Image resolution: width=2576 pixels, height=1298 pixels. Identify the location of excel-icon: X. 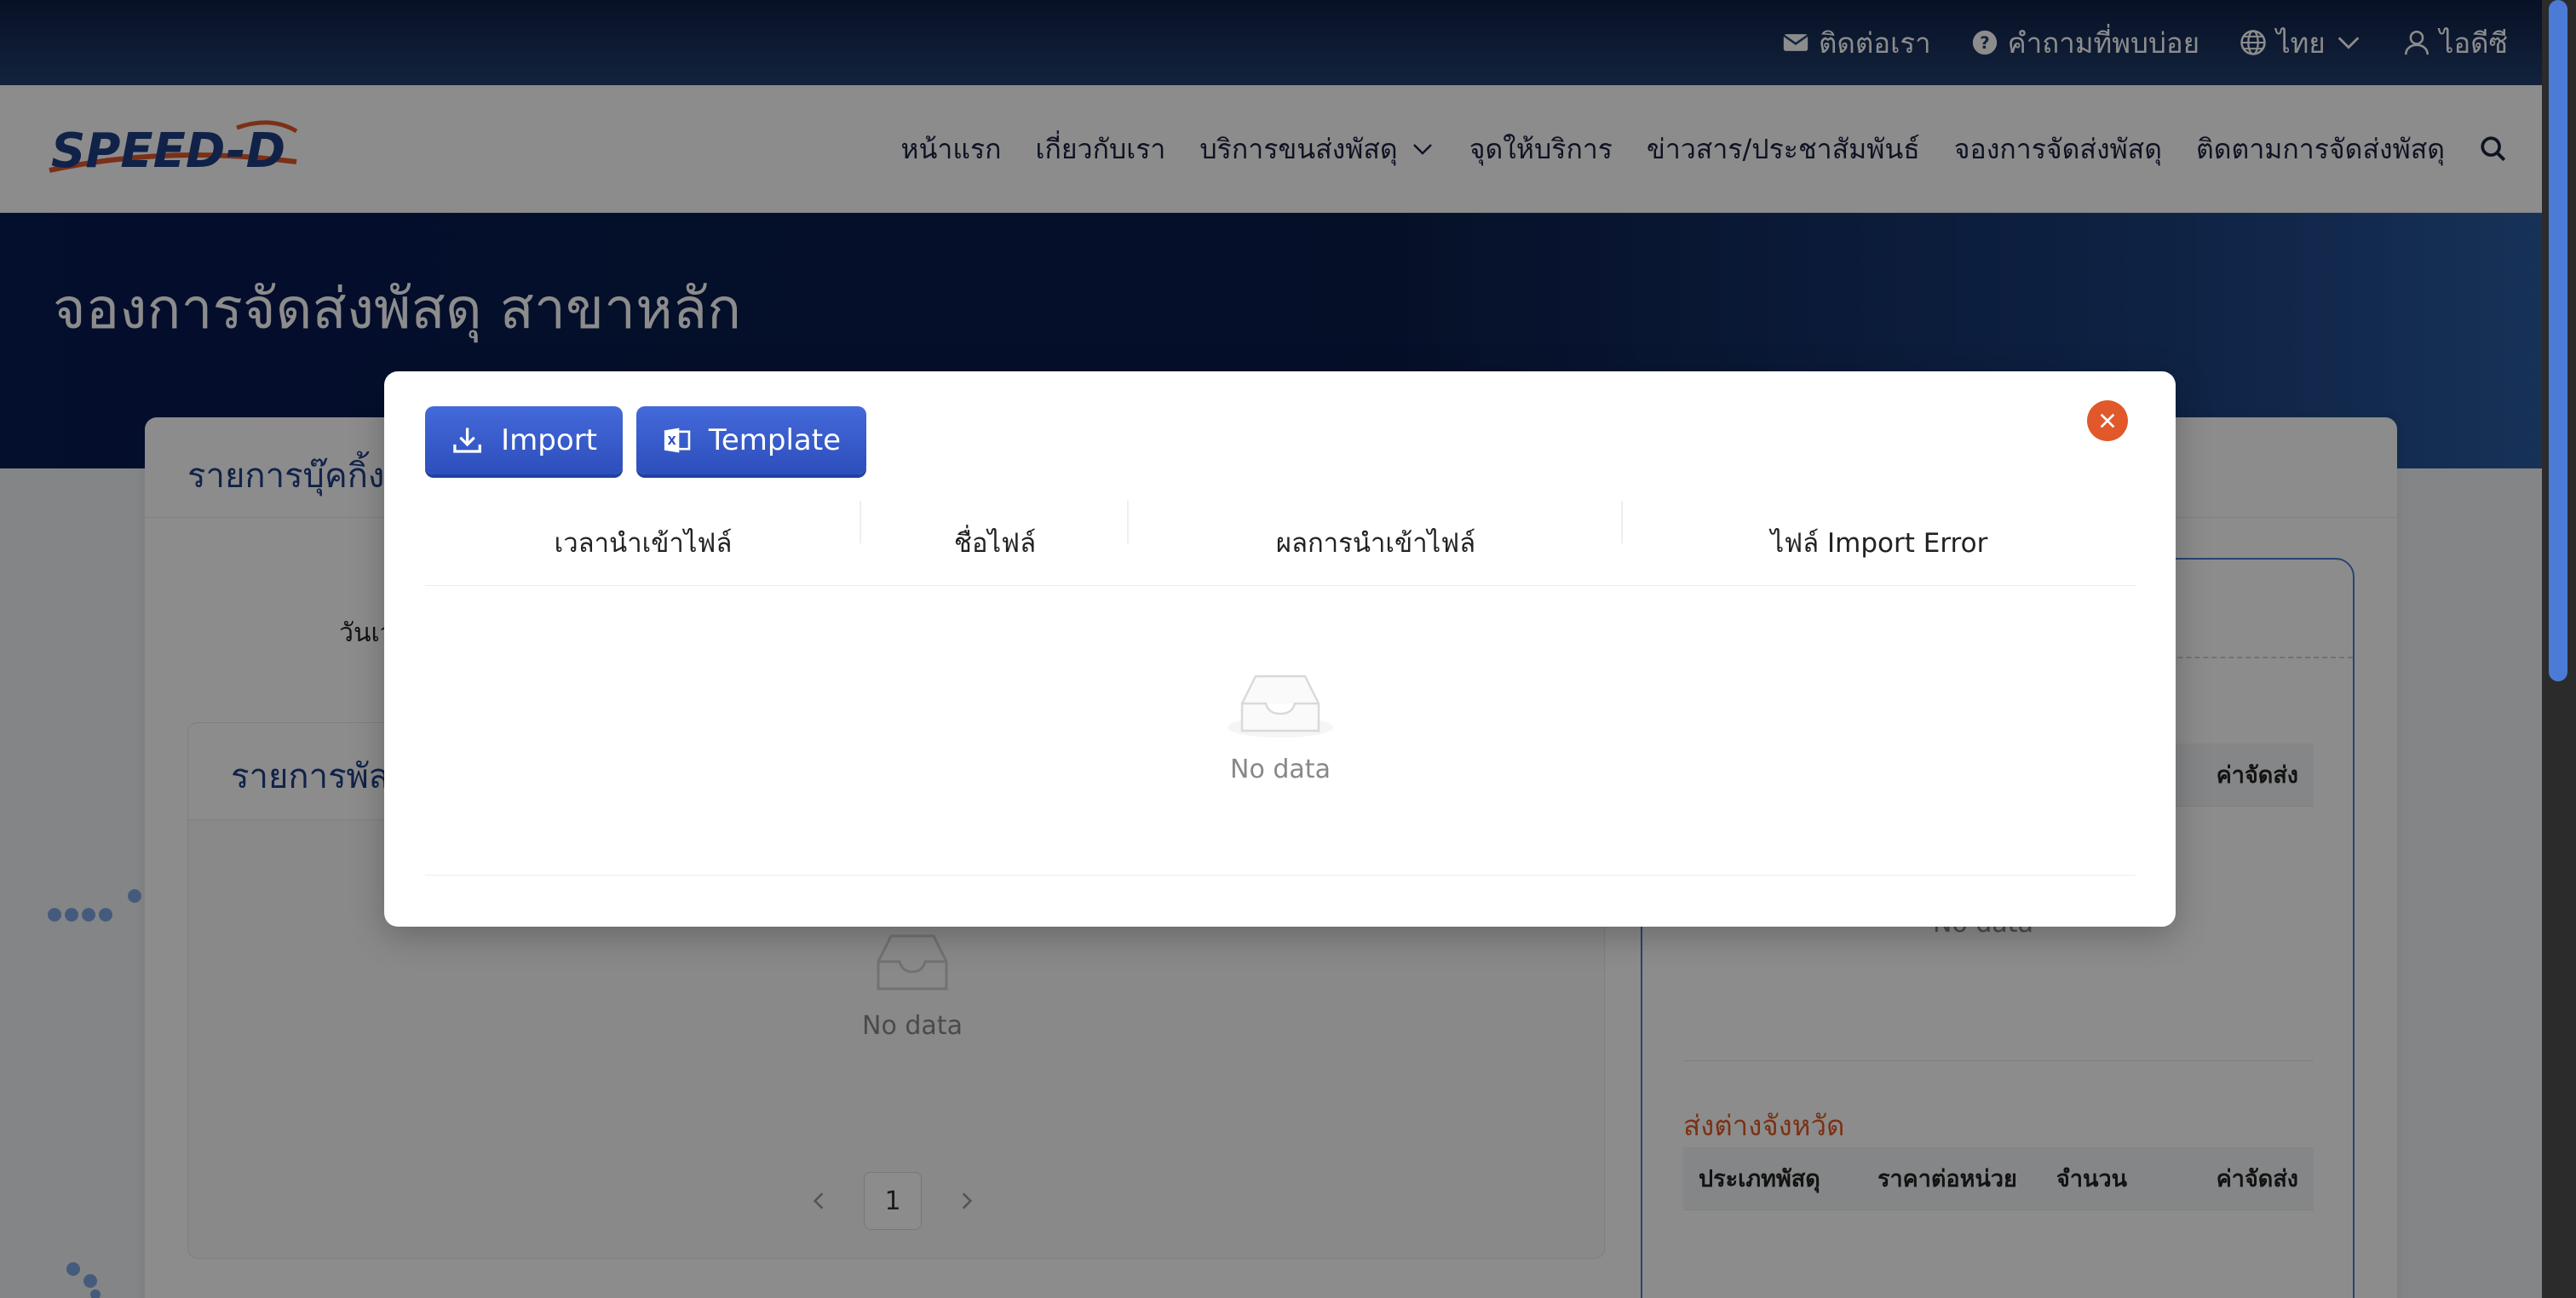
(678, 441).